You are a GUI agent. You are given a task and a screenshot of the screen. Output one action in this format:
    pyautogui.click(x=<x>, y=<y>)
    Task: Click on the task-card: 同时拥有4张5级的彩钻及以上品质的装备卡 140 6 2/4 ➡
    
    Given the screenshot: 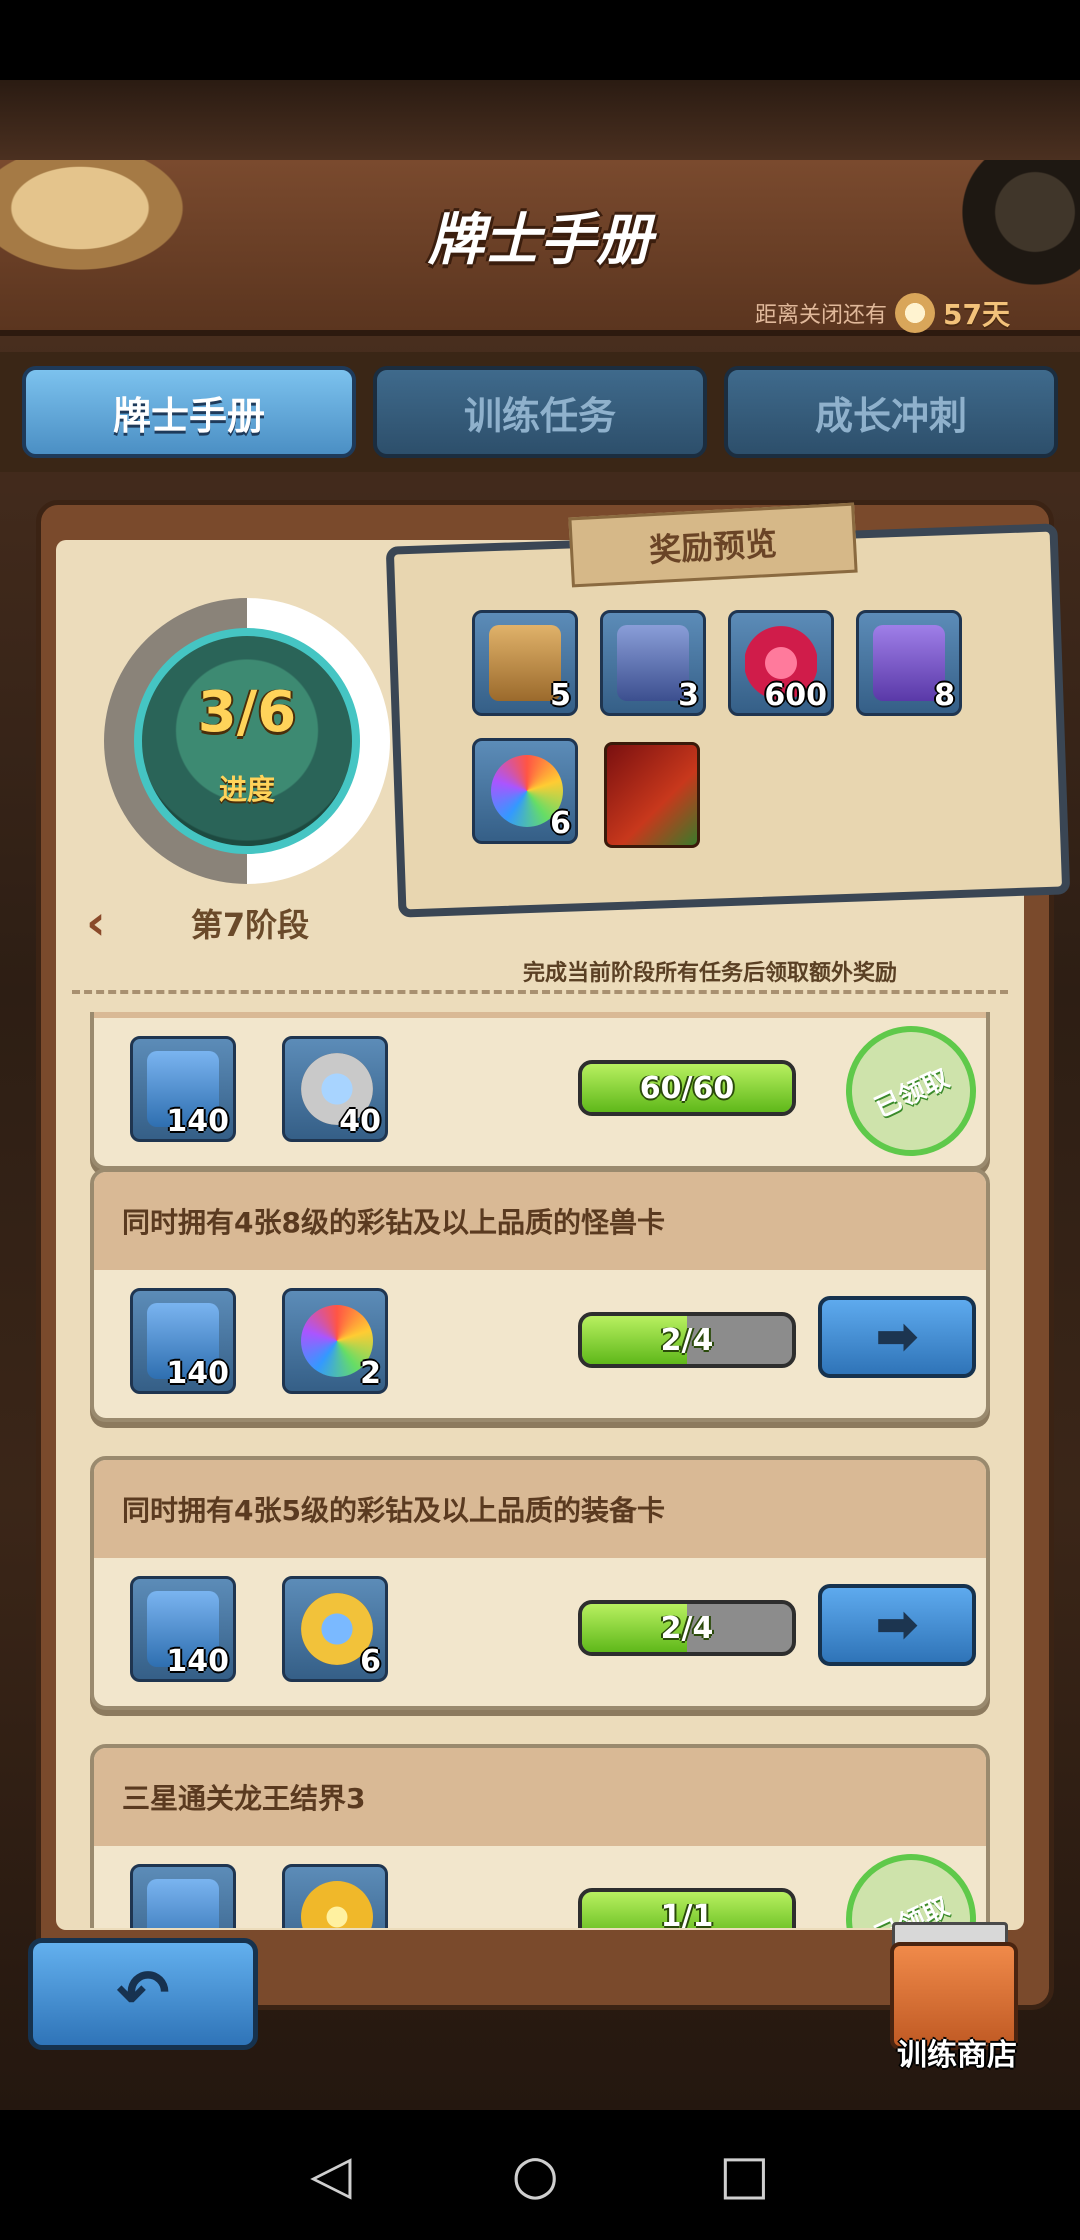 What is the action you would take?
    pyautogui.click(x=540, y=1583)
    